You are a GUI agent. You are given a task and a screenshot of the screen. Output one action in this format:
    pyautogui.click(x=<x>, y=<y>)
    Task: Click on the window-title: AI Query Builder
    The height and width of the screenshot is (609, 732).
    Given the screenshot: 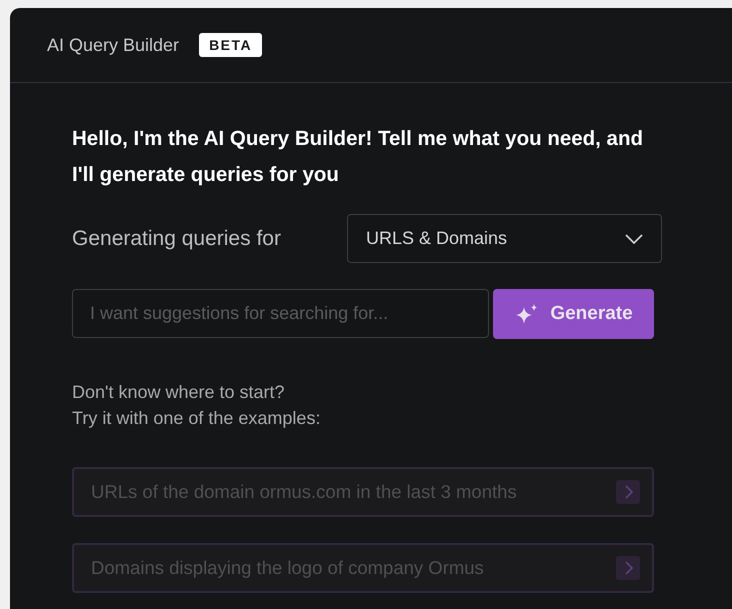 What is the action you would take?
    pyautogui.click(x=113, y=45)
    